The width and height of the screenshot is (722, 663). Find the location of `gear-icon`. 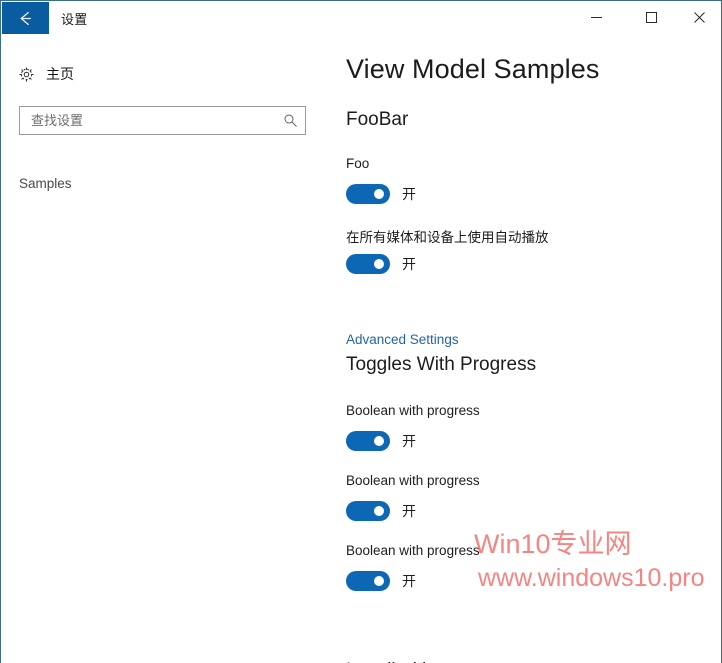

gear-icon is located at coordinates (26, 74).